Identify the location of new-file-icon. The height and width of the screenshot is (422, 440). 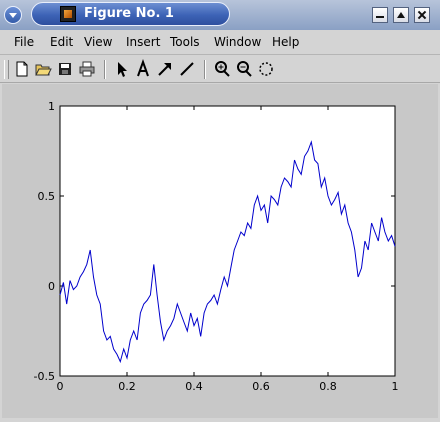
(22, 69).